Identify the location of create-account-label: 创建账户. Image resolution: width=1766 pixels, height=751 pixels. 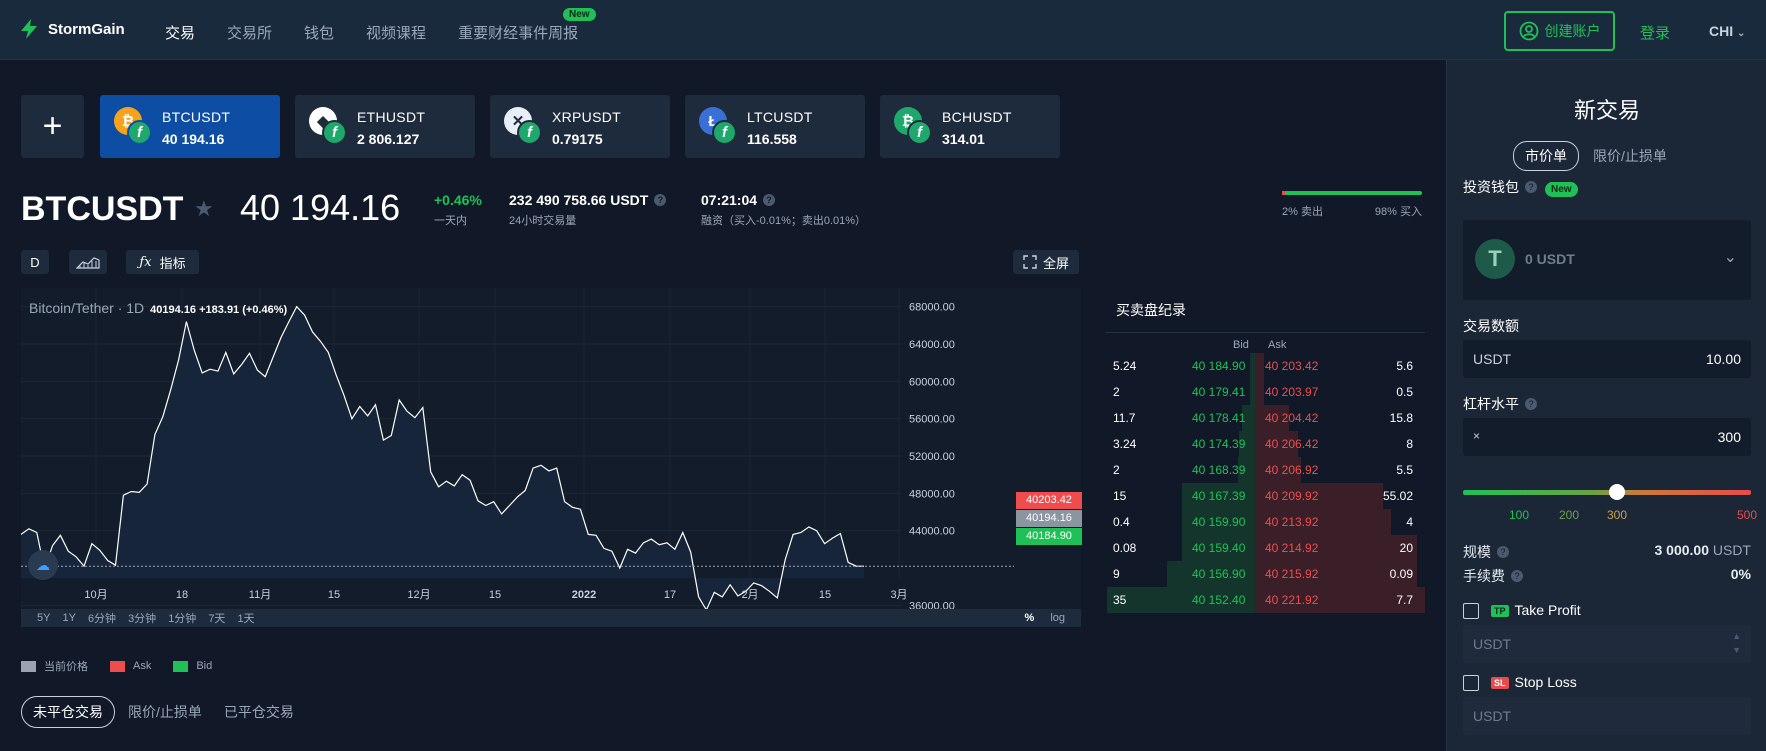
(1572, 31).